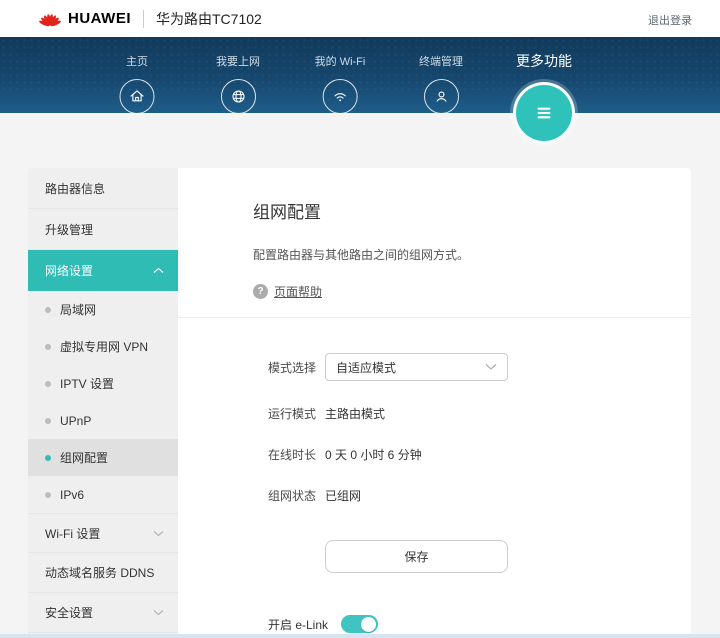 This screenshot has width=720, height=638. I want to click on mesh-status-row: 组网状态 已组网, so click(479, 495).